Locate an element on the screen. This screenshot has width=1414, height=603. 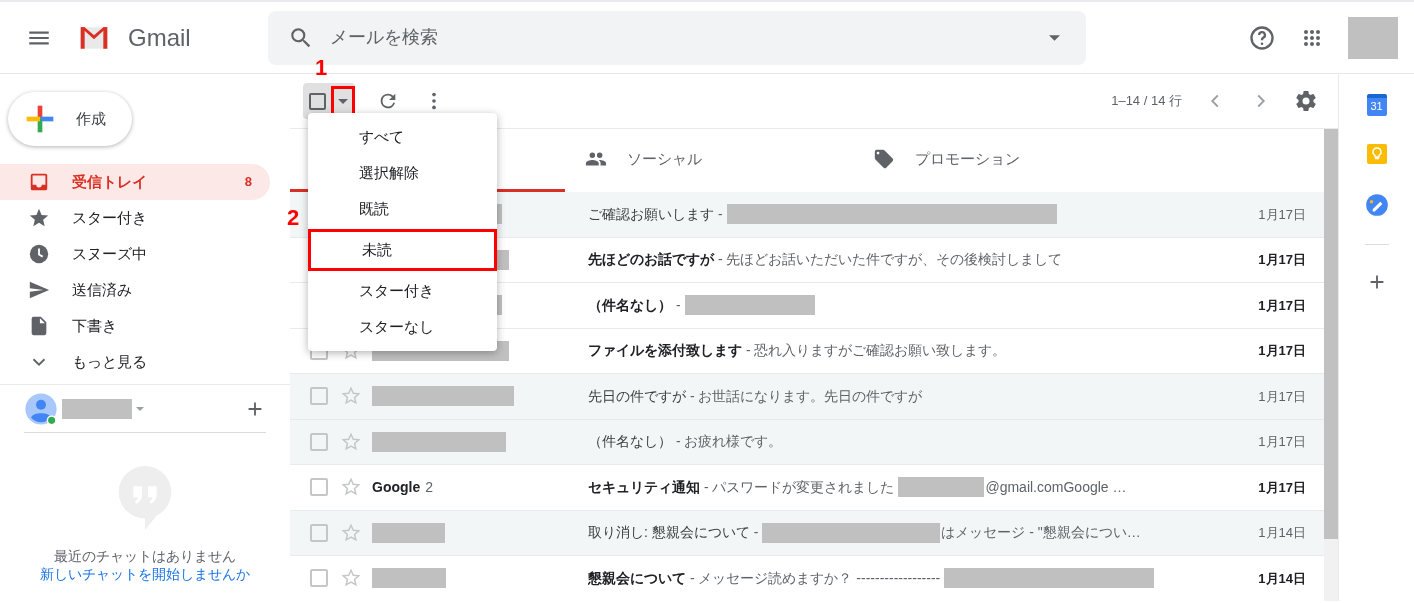
email-row: （件名なし） - お疲れ様です。 1月17日 is located at coordinates (807, 442).